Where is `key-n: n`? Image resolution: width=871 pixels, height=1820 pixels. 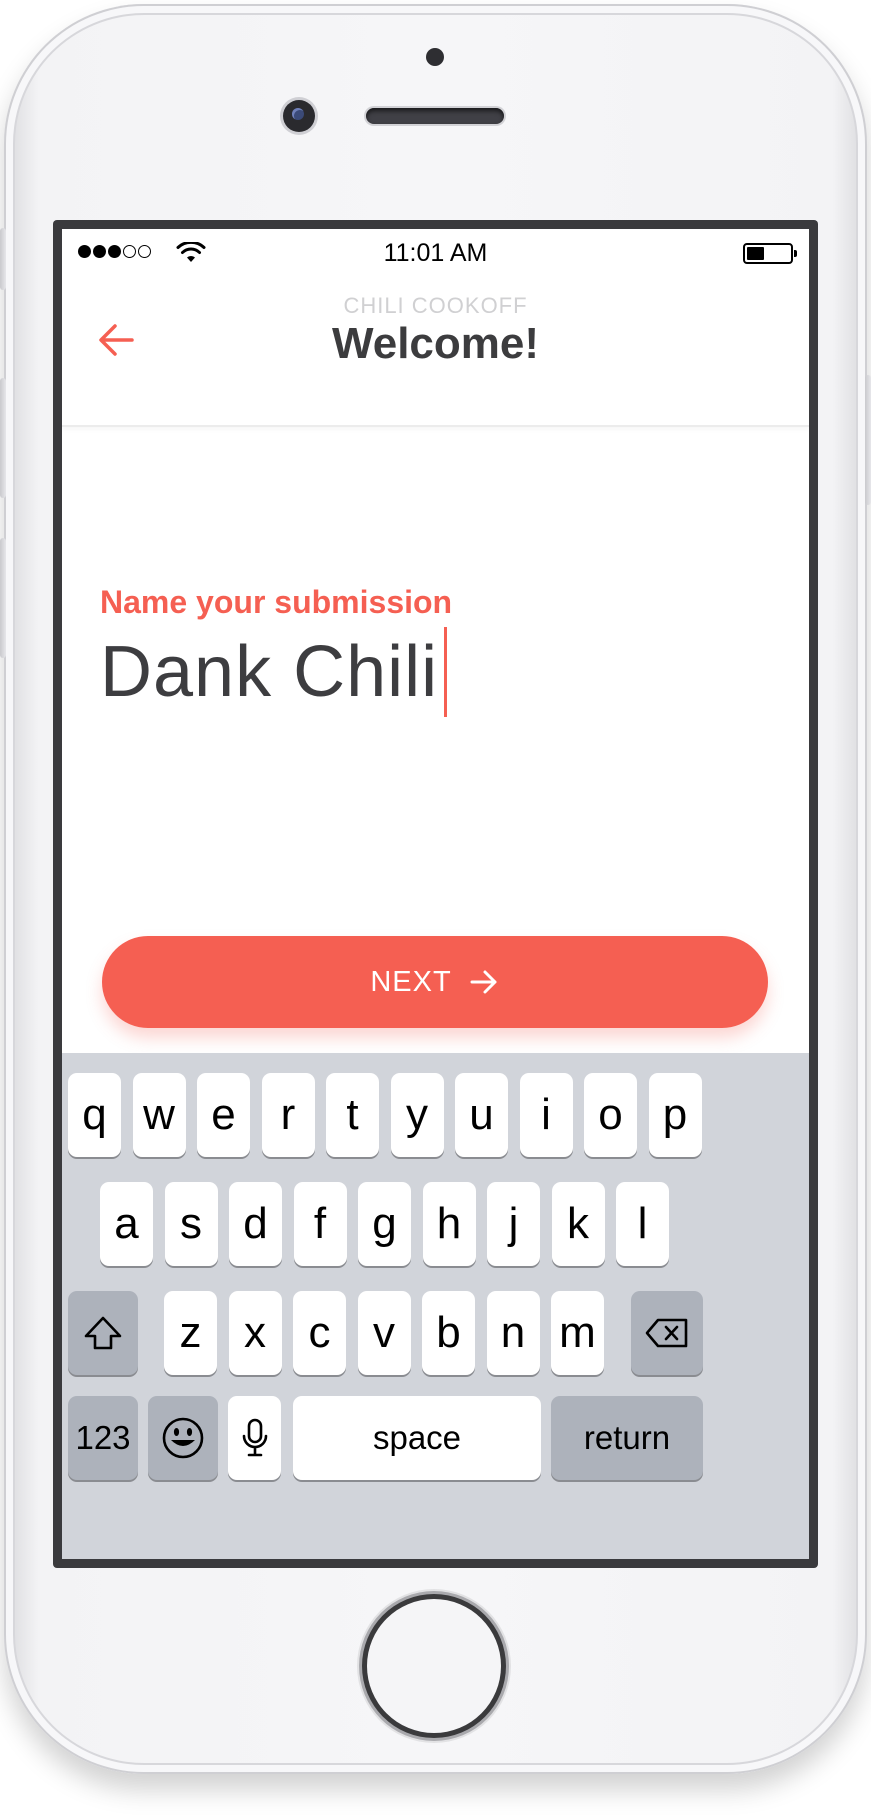 key-n: n is located at coordinates (513, 1333).